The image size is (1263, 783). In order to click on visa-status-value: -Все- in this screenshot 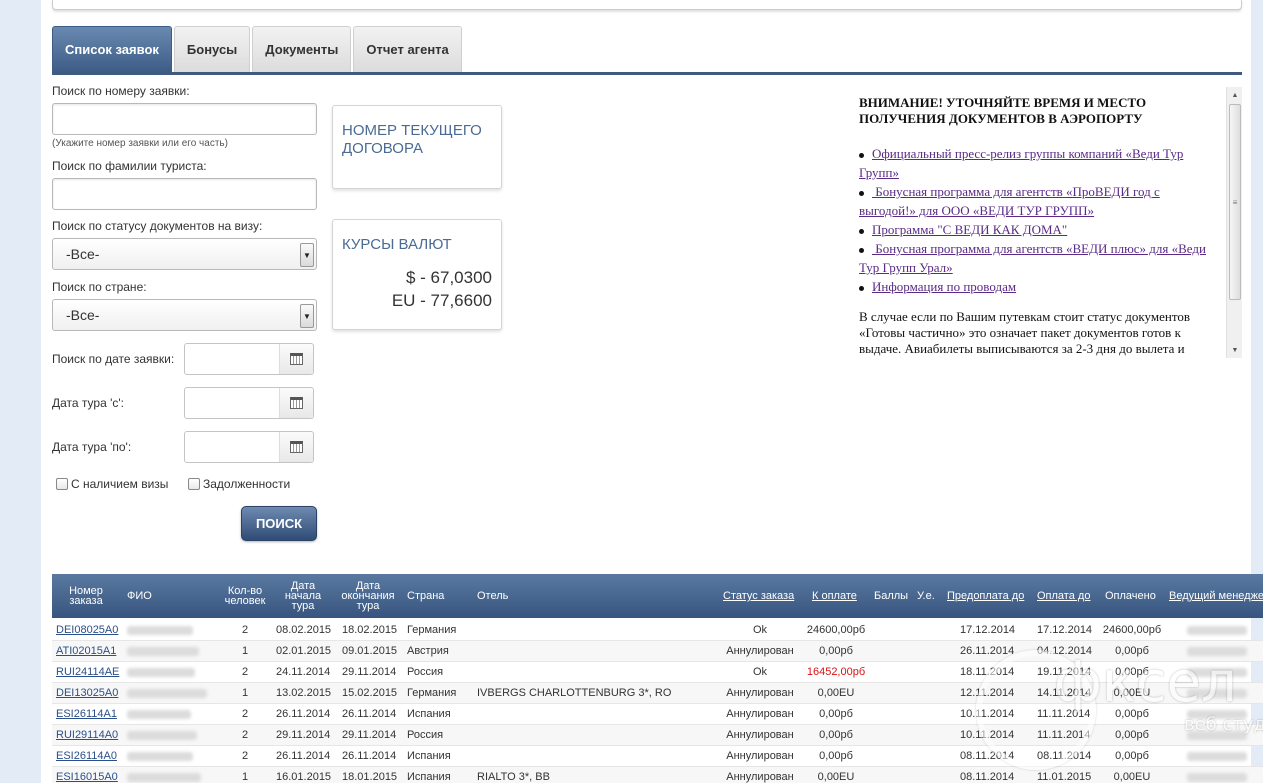, I will do `click(83, 254)`.